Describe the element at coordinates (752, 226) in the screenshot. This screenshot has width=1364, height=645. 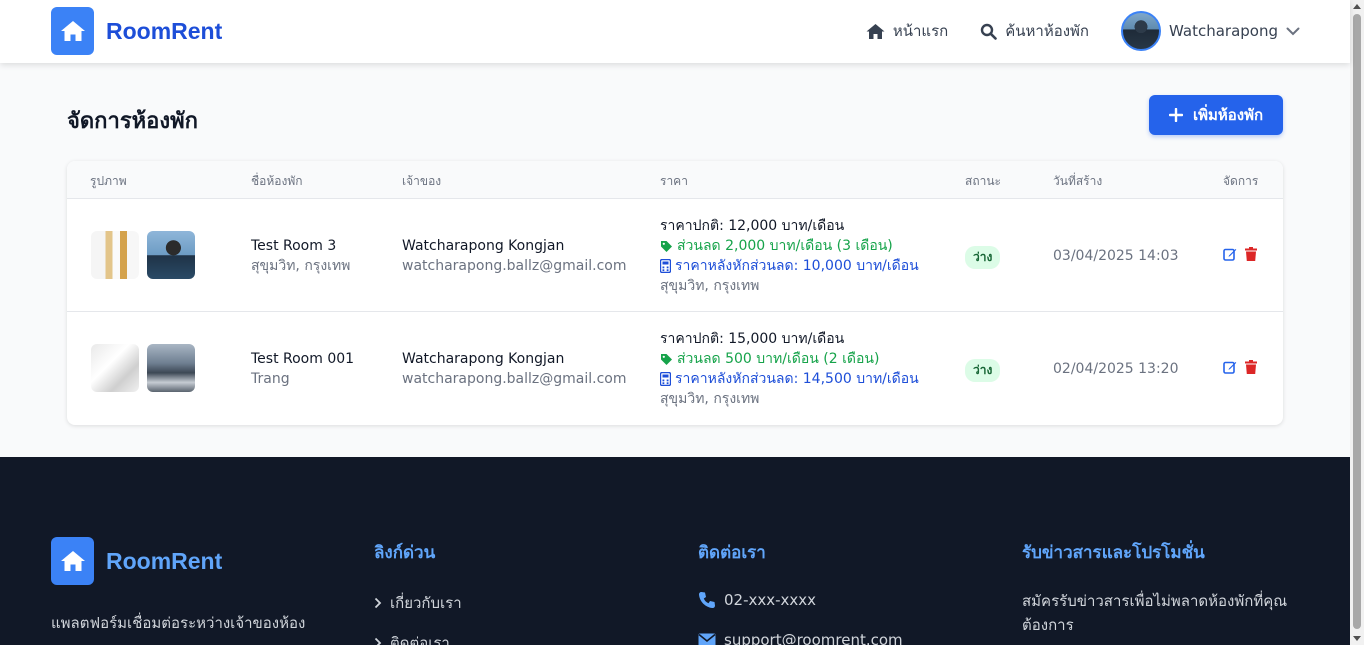
I see `price-normal: ราคาปกติ: 12,000 บาท/เดือน` at that location.